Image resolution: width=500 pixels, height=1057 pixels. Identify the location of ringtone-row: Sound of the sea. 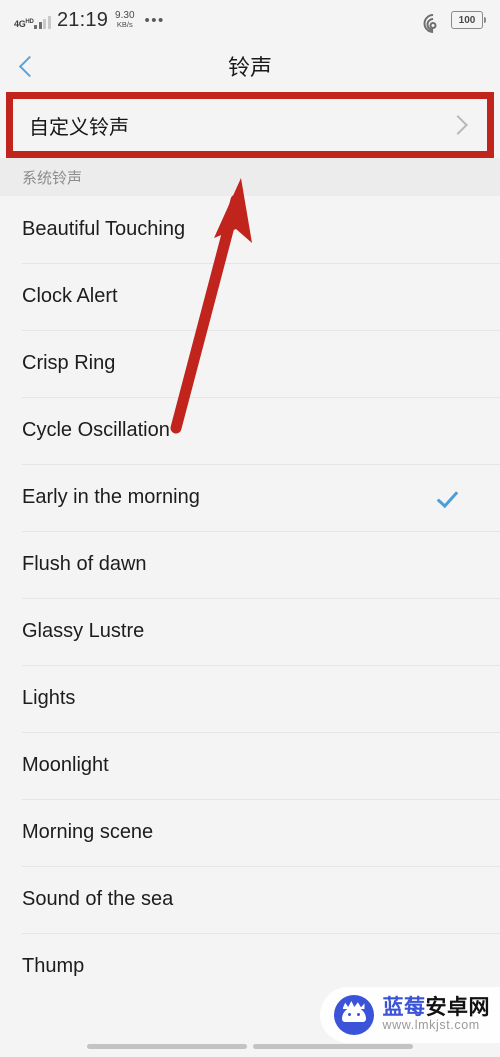
(250, 899).